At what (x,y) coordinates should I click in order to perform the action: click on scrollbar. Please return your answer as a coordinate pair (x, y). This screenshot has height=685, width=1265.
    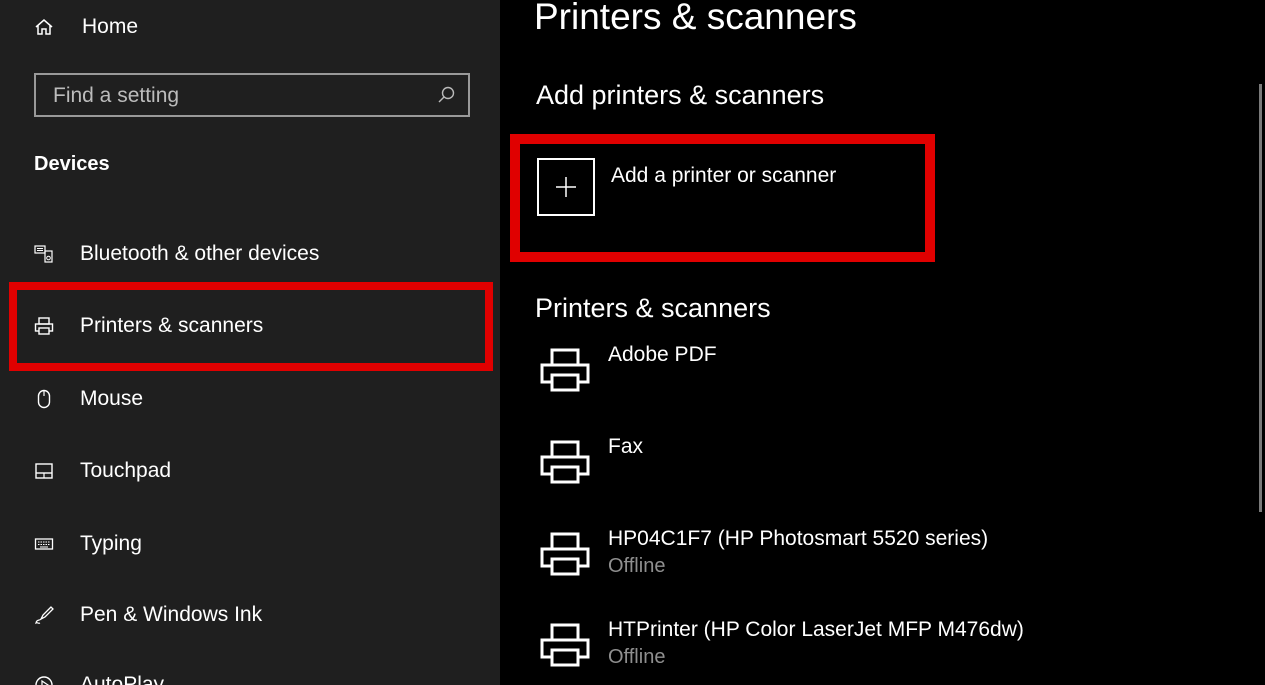
    Looking at the image, I should click on (1260, 298).